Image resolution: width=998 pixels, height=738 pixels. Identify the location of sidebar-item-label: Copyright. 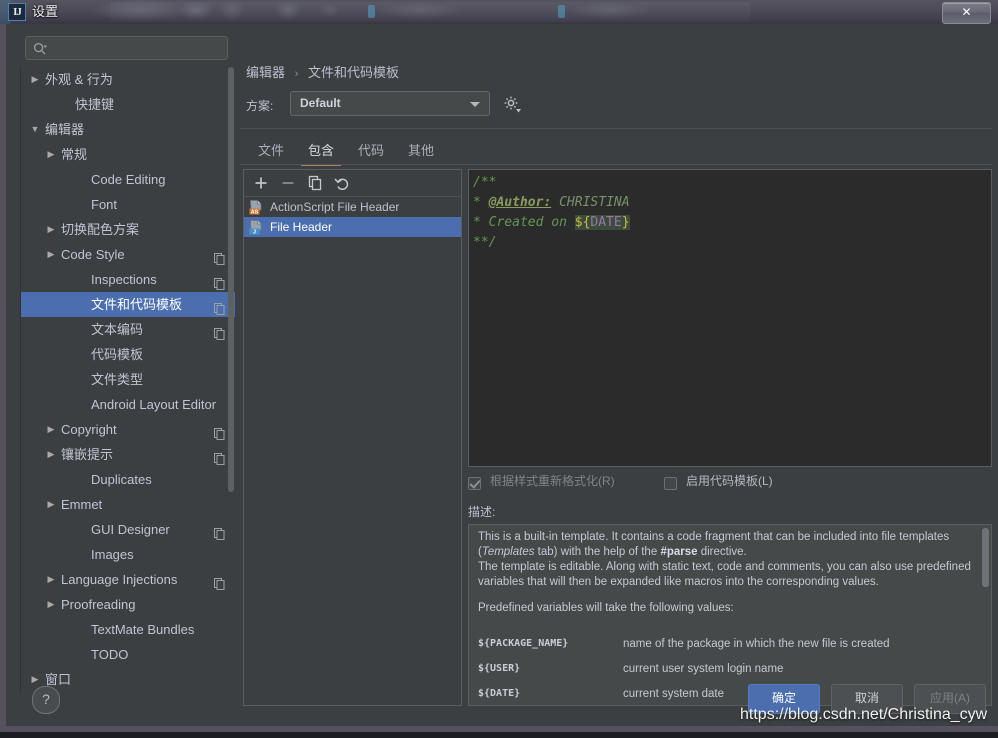
(89, 429).